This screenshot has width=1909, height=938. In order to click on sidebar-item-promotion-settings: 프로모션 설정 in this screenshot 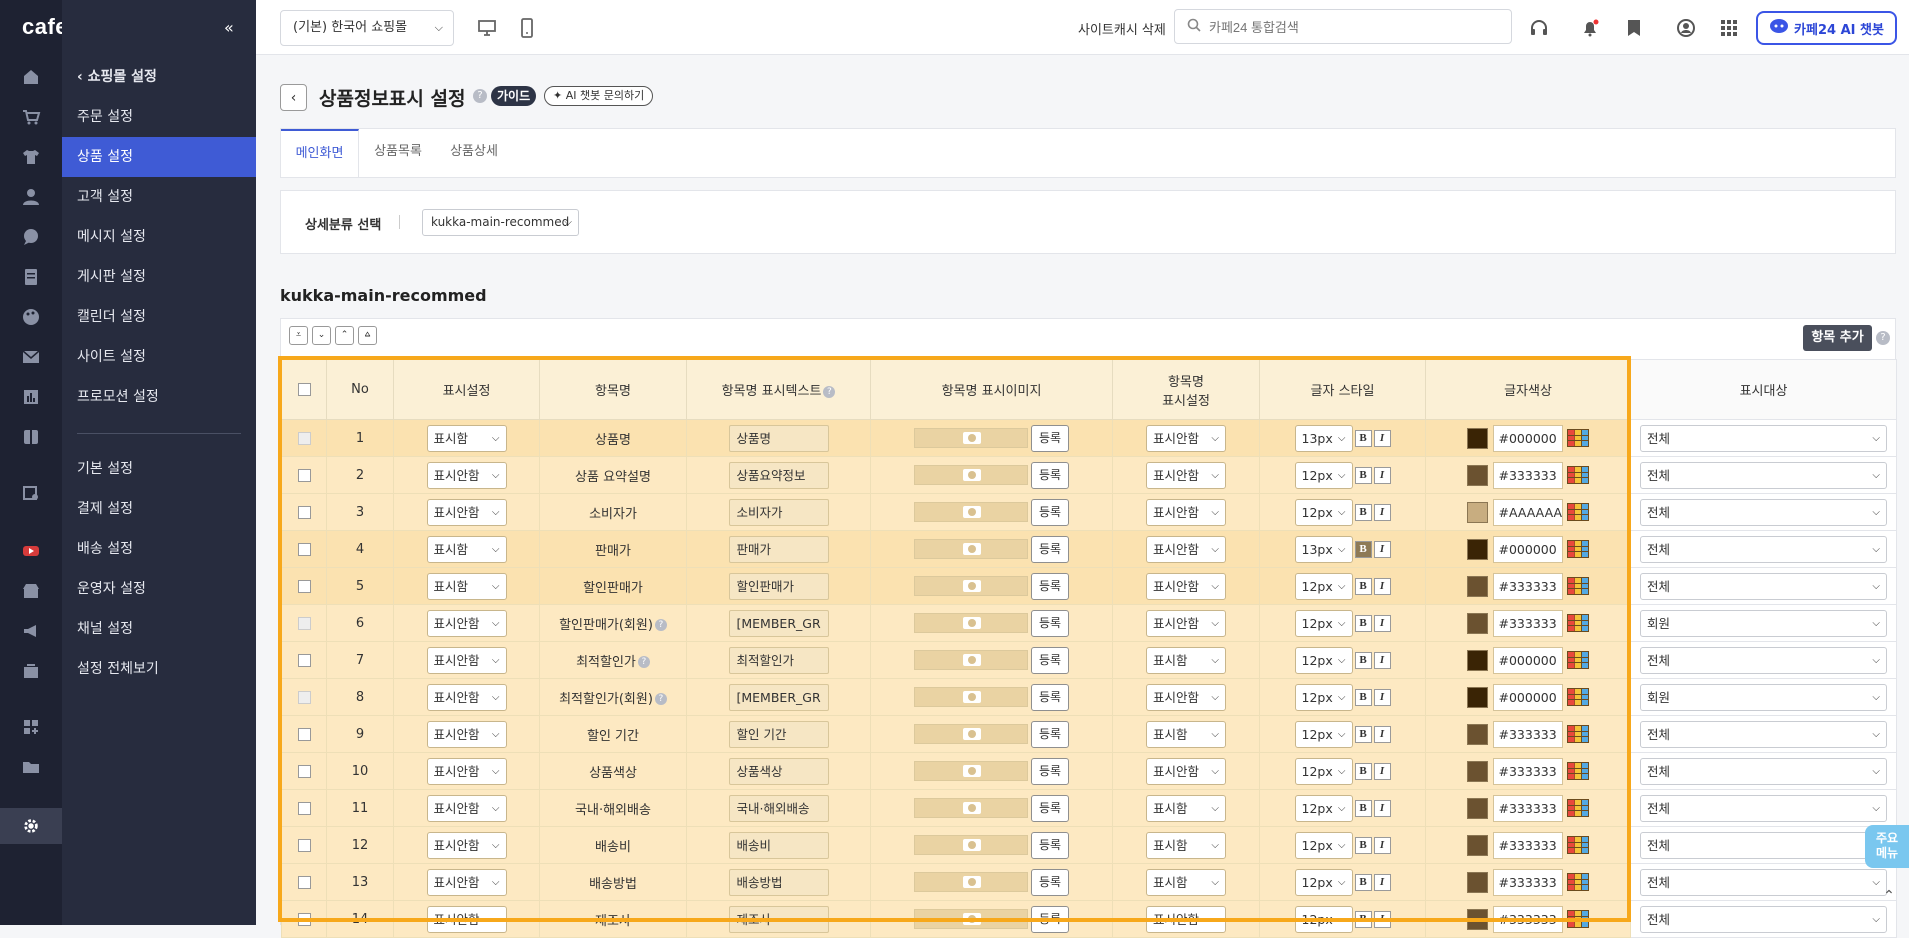, I will do `click(159, 397)`.